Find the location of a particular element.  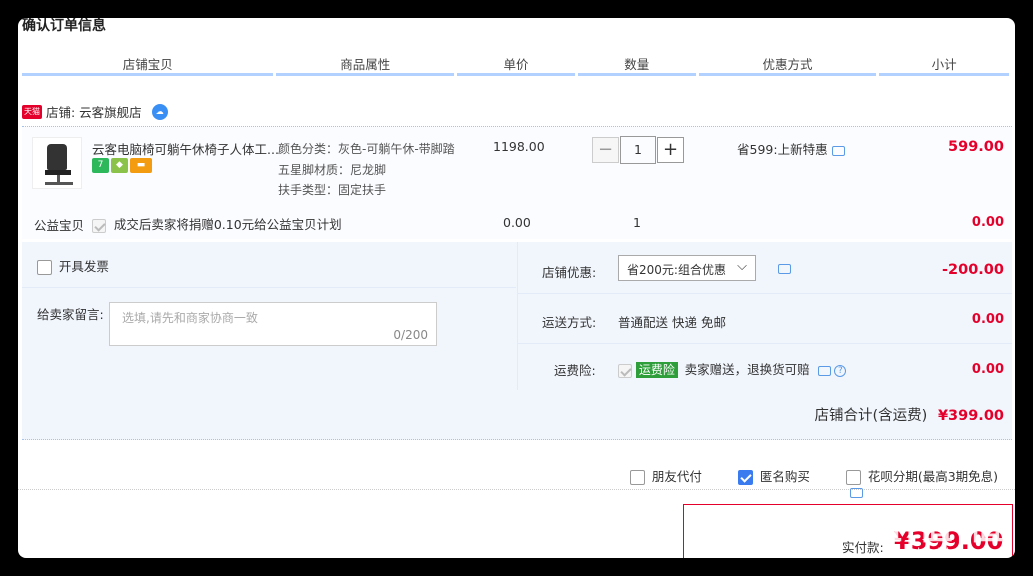

shop-name: 店铺: 云客旗舰店 is located at coordinates (94, 111).